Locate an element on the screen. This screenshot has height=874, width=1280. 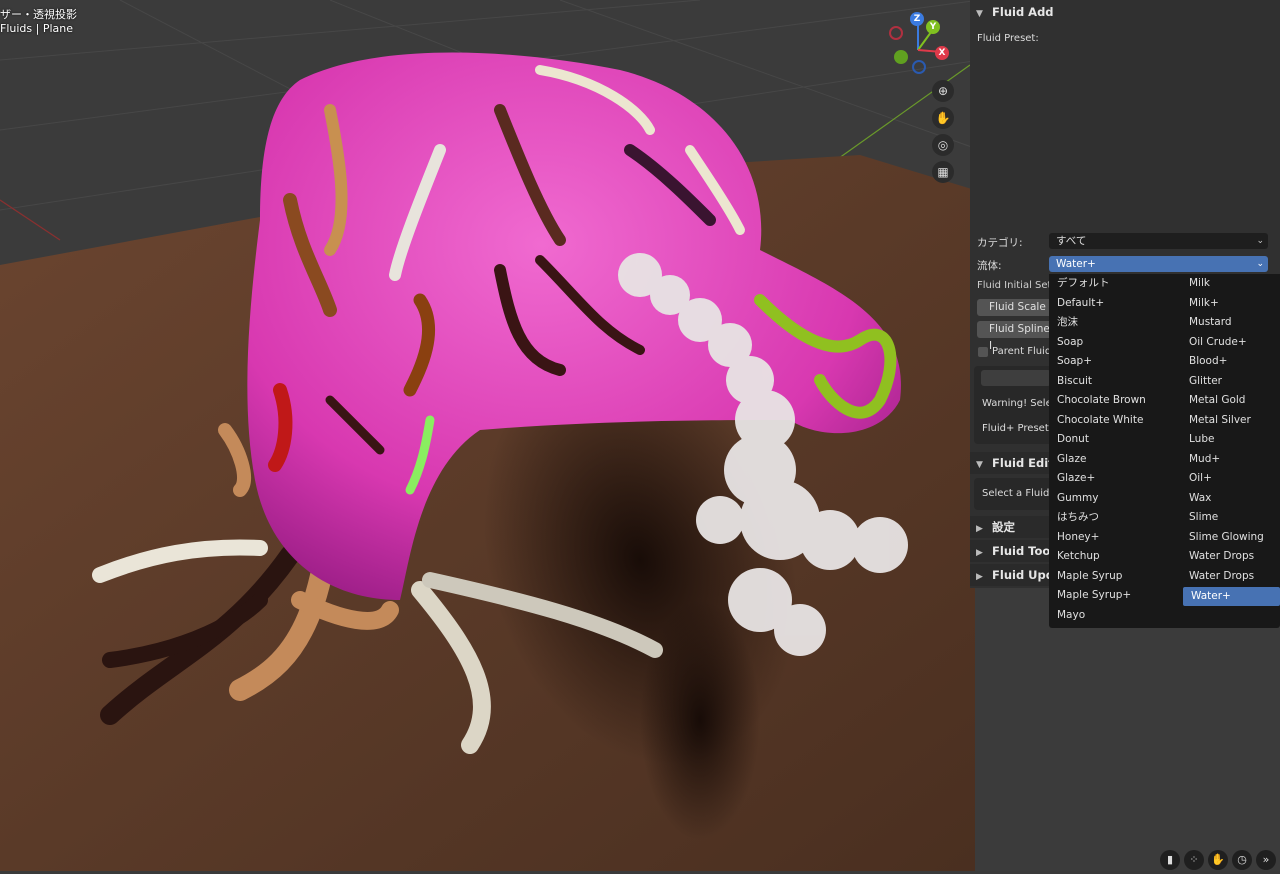
menu-item-oil-plus: Oil+ is located at coordinates (1229, 478).